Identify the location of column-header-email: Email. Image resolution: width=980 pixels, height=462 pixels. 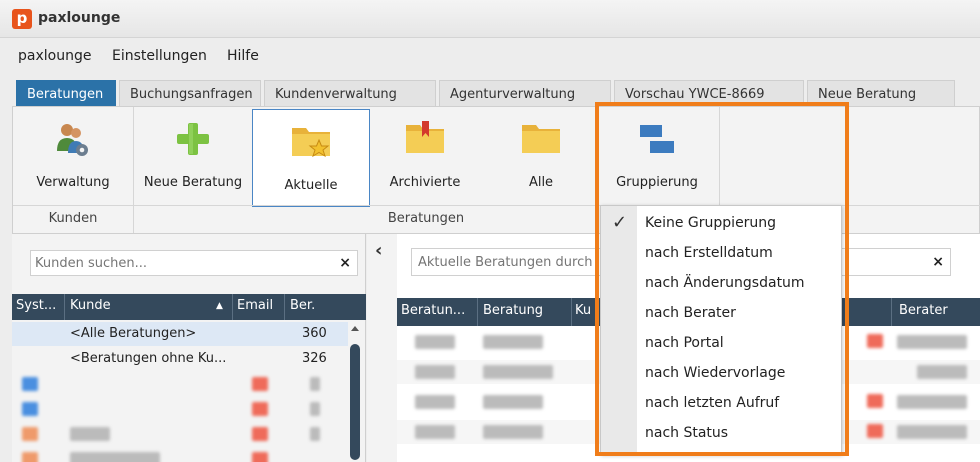
(259, 305).